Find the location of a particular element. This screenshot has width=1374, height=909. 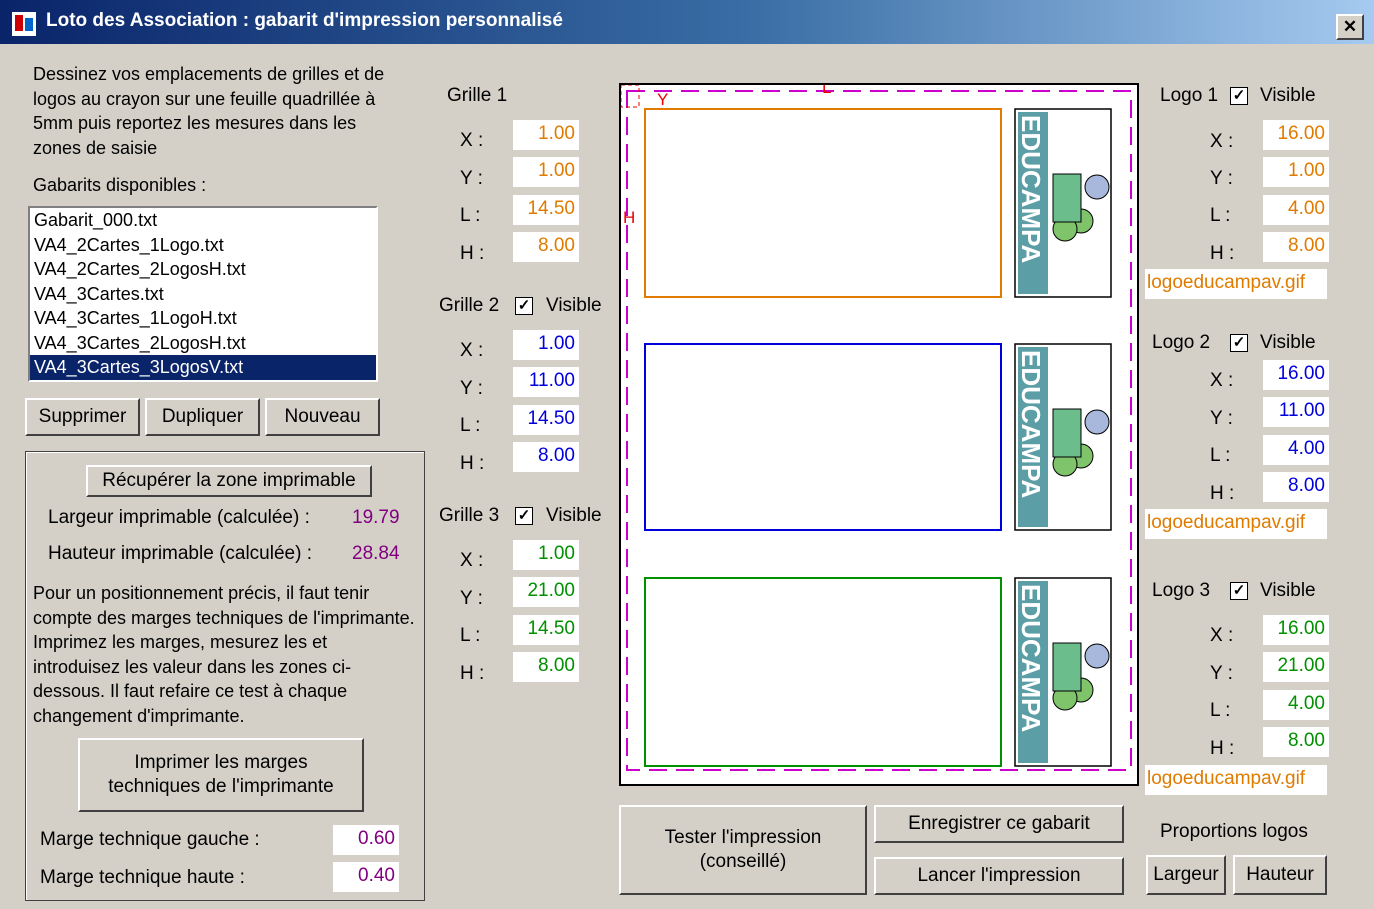

close-button: ✕ is located at coordinates (1350, 27).